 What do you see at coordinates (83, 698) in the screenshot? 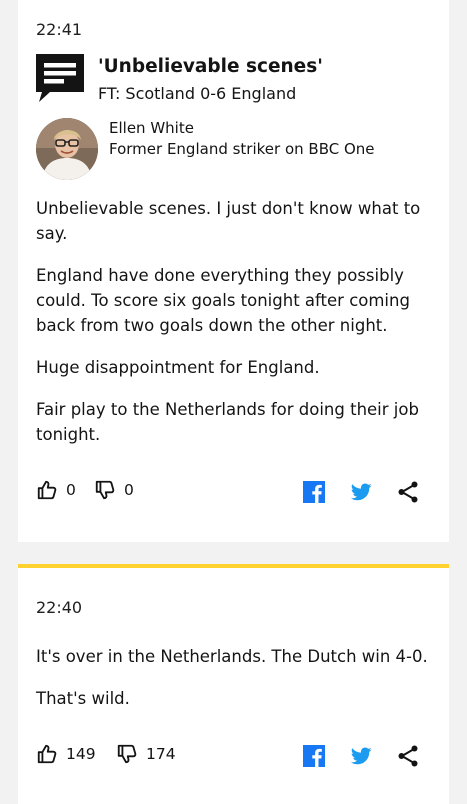
I see `post-paragraph: That's wild.` at bounding box center [83, 698].